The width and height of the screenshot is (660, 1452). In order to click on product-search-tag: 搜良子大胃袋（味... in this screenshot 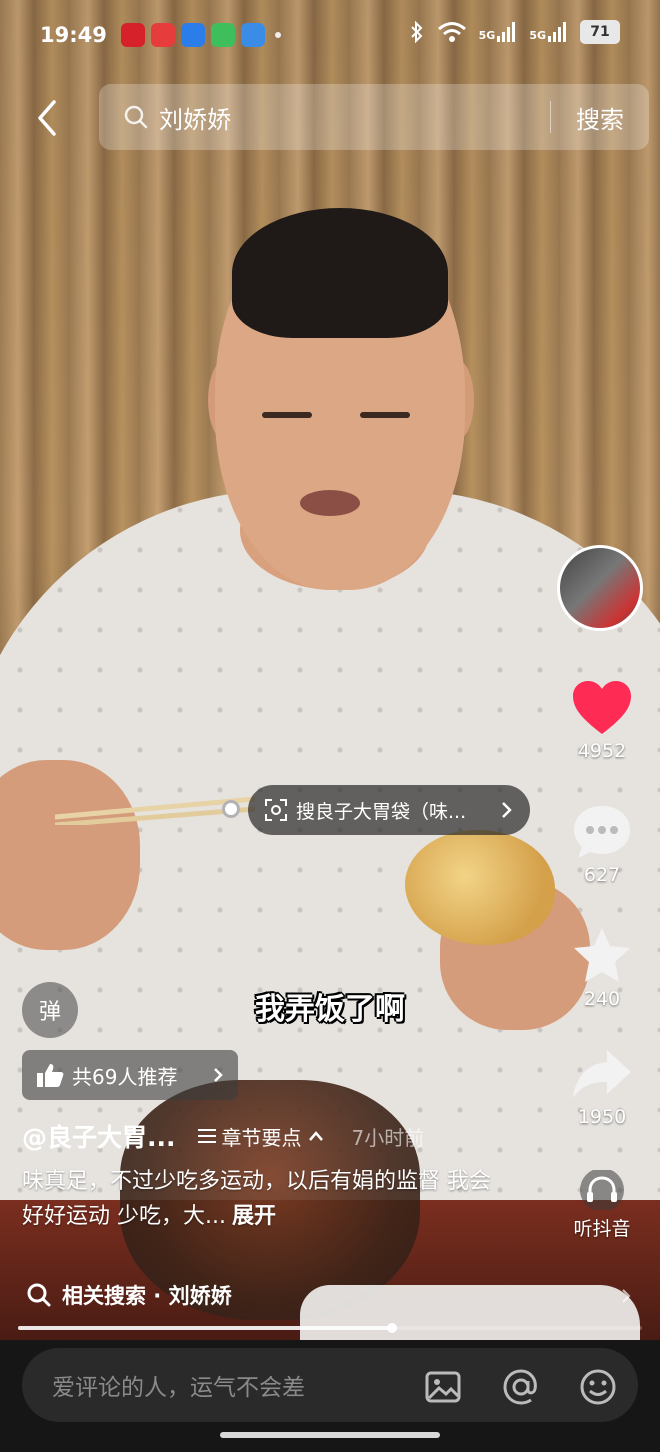, I will do `click(389, 810)`.